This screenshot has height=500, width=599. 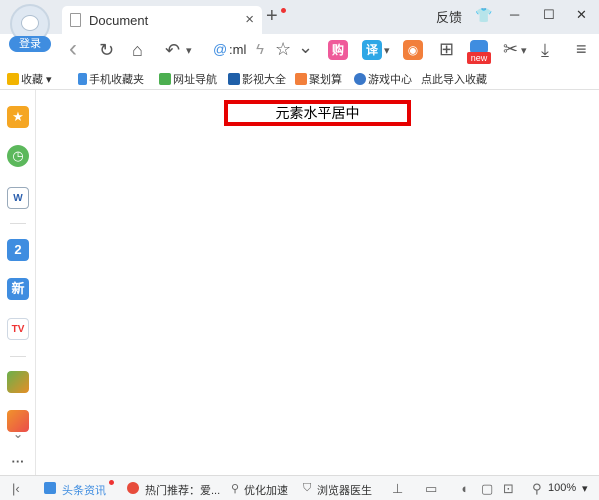 What do you see at coordinates (235, 489) in the screenshot?
I see `rocket-icon: ⚲` at bounding box center [235, 489].